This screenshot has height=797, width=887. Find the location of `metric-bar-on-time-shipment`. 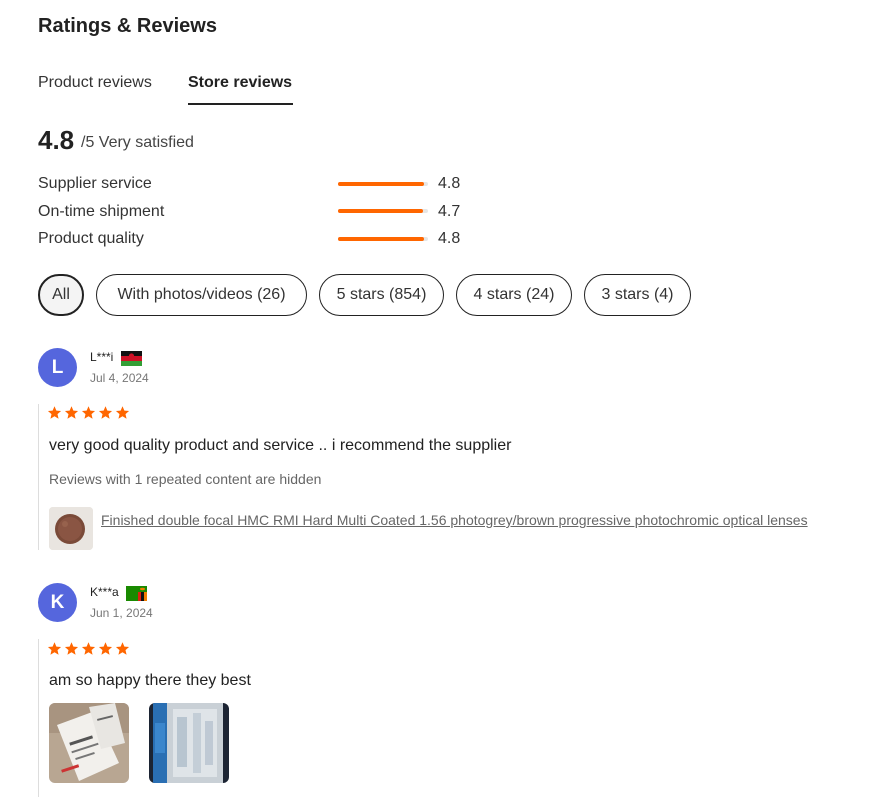

metric-bar-on-time-shipment is located at coordinates (383, 211).